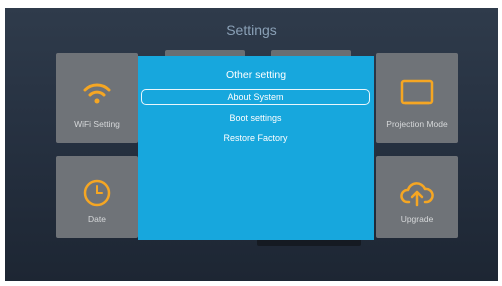 The width and height of the screenshot is (502, 286). What do you see at coordinates (417, 194) in the screenshot?
I see `cloud-upload-icon` at bounding box center [417, 194].